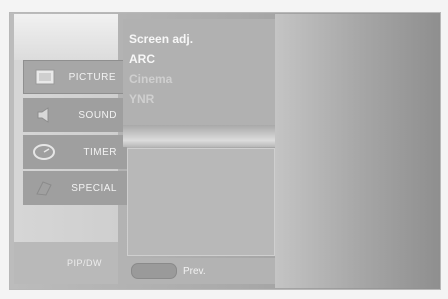 The height and width of the screenshot is (299, 448). I want to click on menu-item-timer: TIMER, so click(75, 152).